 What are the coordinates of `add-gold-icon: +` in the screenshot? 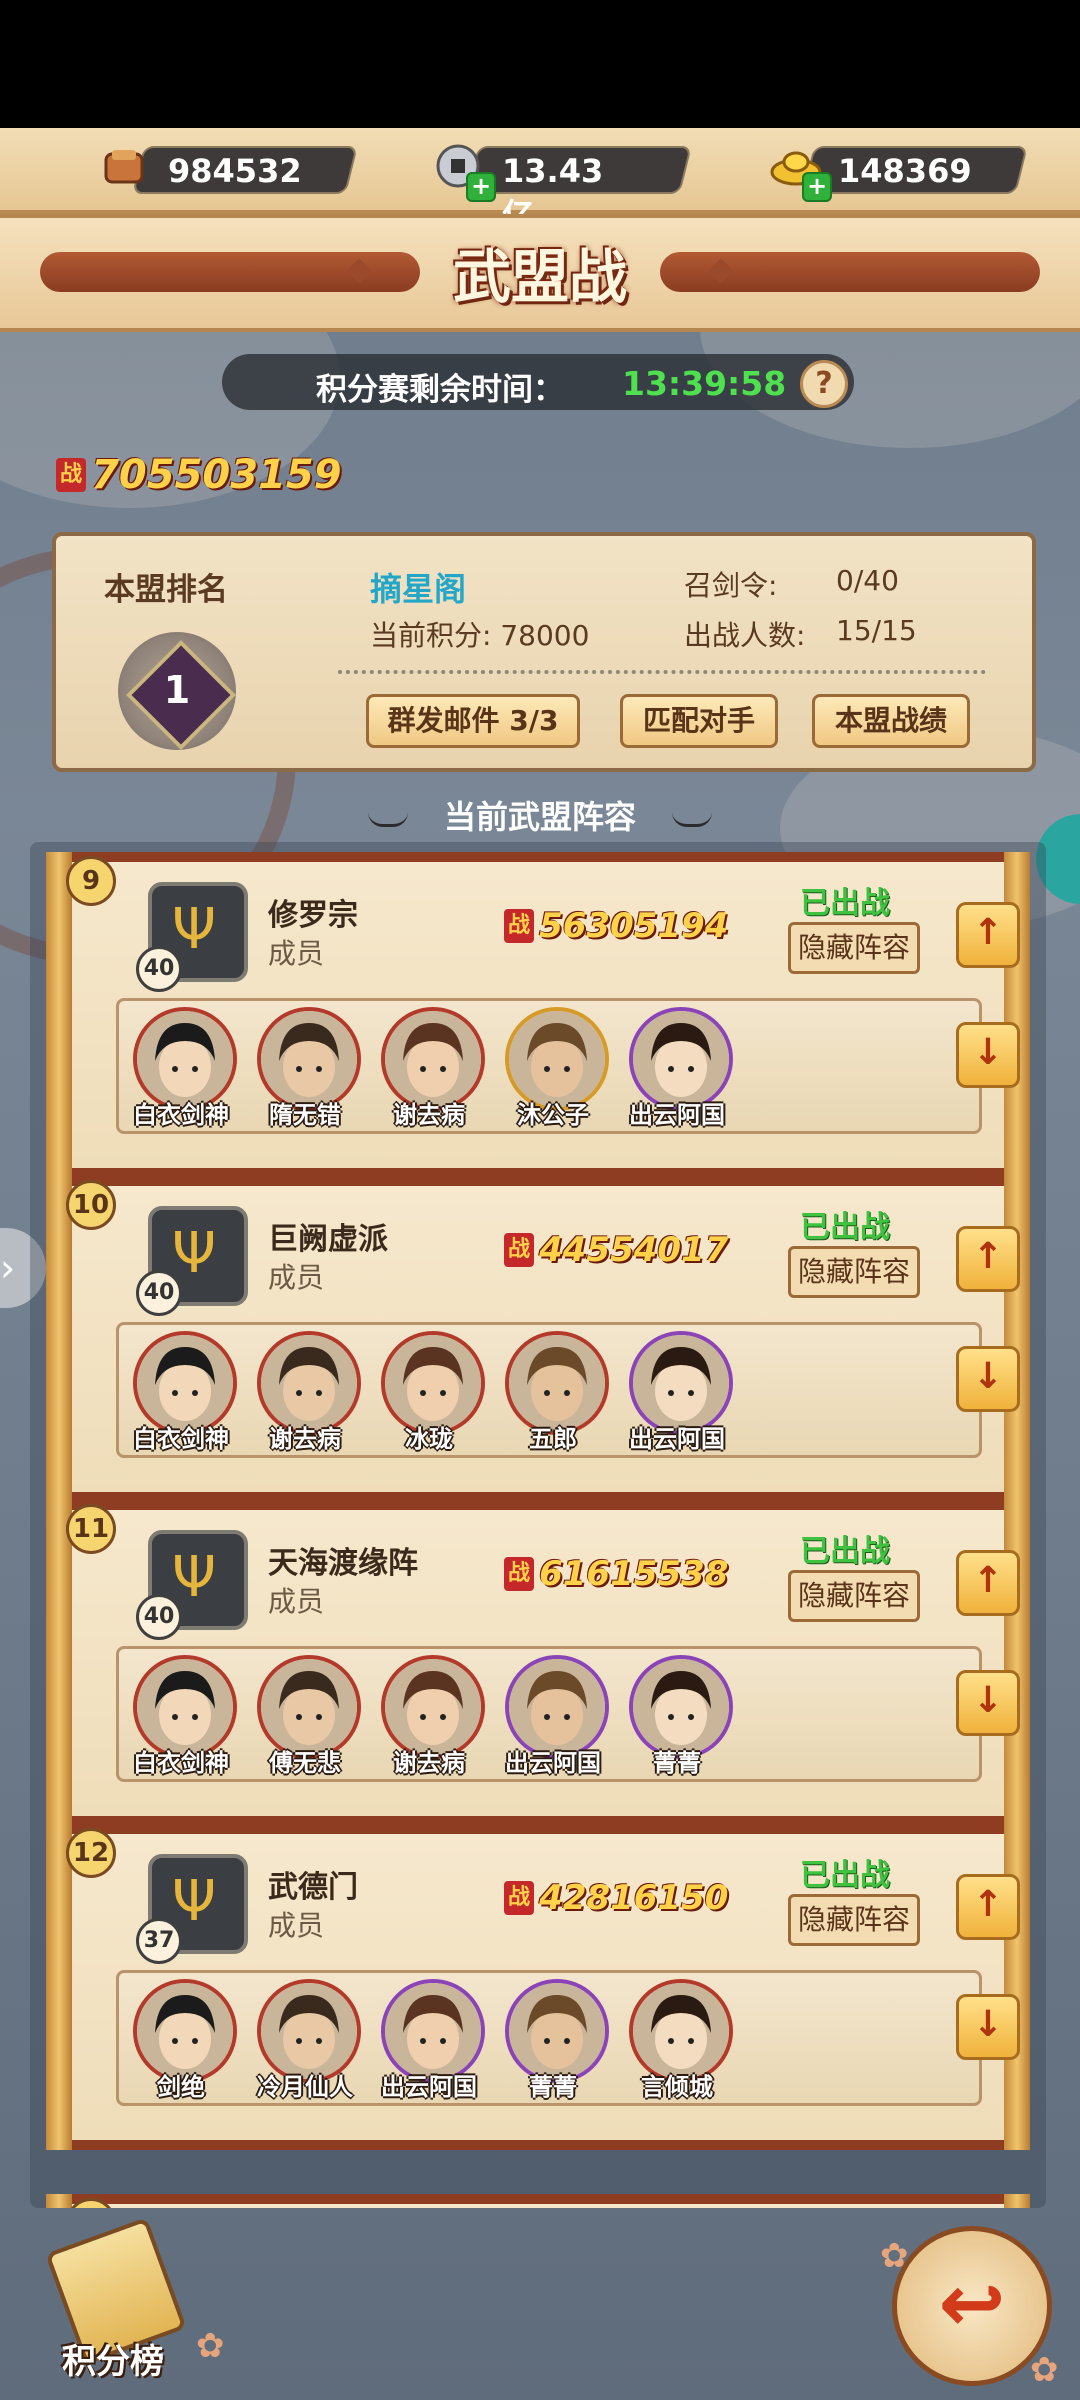 It's located at (817, 187).